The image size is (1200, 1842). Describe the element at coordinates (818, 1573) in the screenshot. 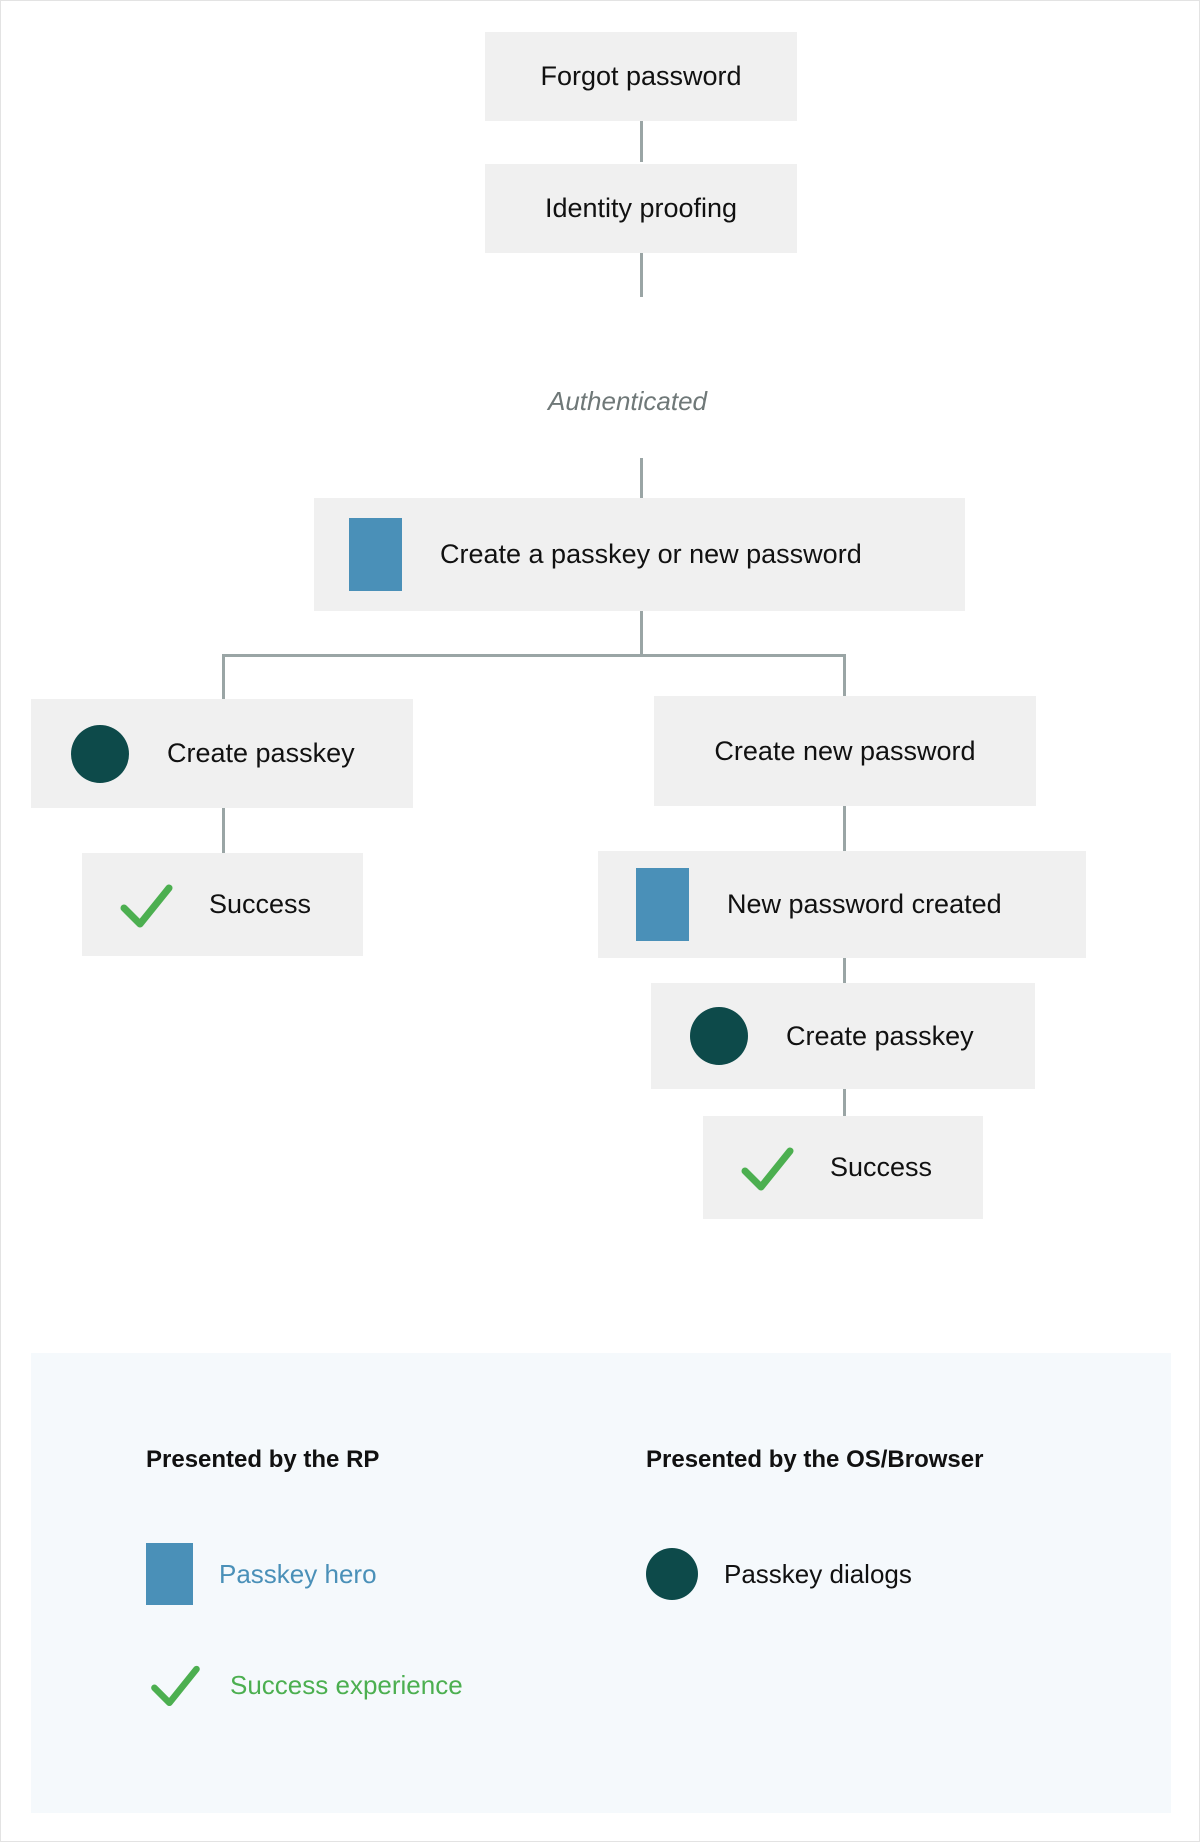

I see `legend-item-label: Passkey dialogs` at that location.